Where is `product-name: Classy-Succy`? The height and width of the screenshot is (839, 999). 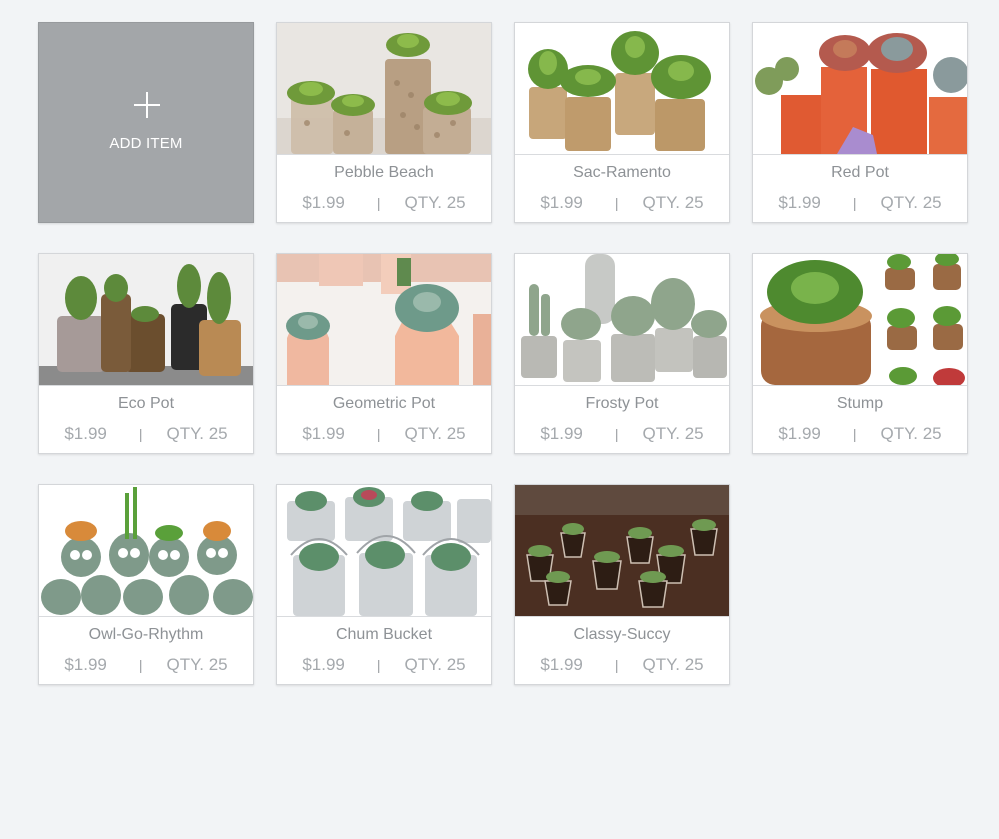
product-name: Classy-Succy is located at coordinates (622, 634).